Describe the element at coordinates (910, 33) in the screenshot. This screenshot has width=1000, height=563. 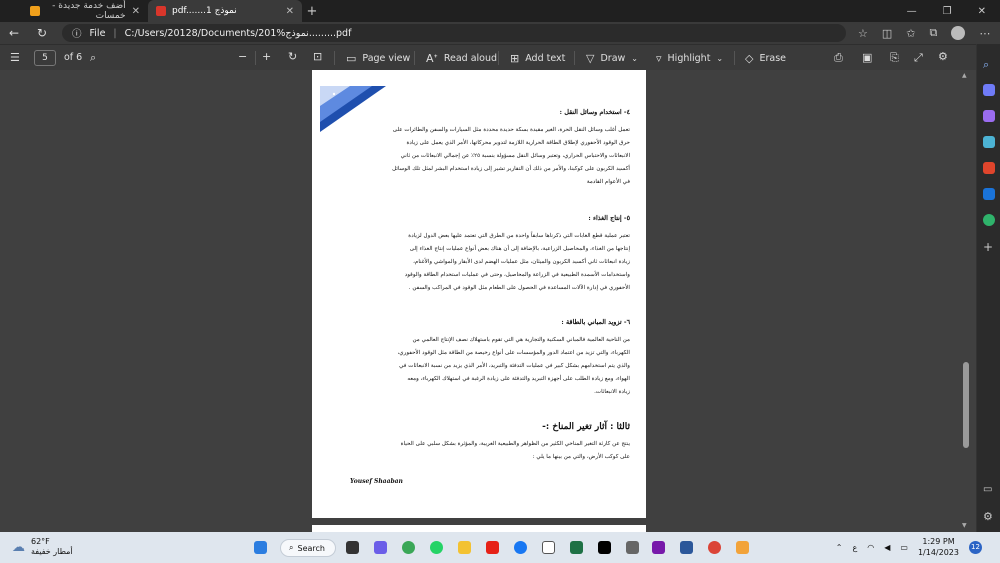
I see `favorites-icon: ✩` at that location.